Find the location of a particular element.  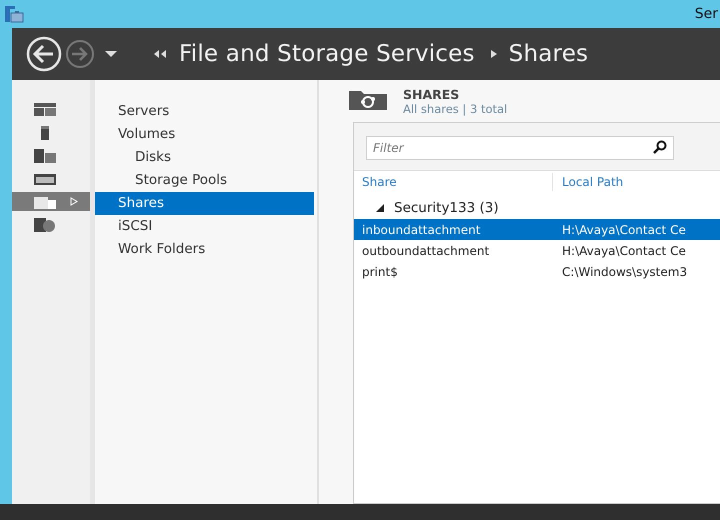

column-header: Local Path is located at coordinates (636, 182).